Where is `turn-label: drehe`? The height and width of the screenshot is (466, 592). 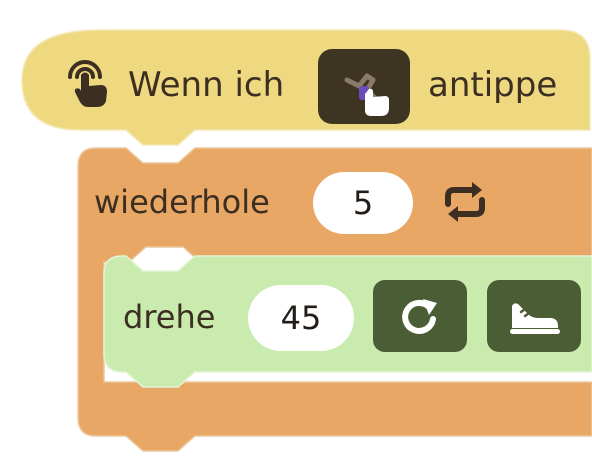
turn-label: drehe is located at coordinates (169, 317).